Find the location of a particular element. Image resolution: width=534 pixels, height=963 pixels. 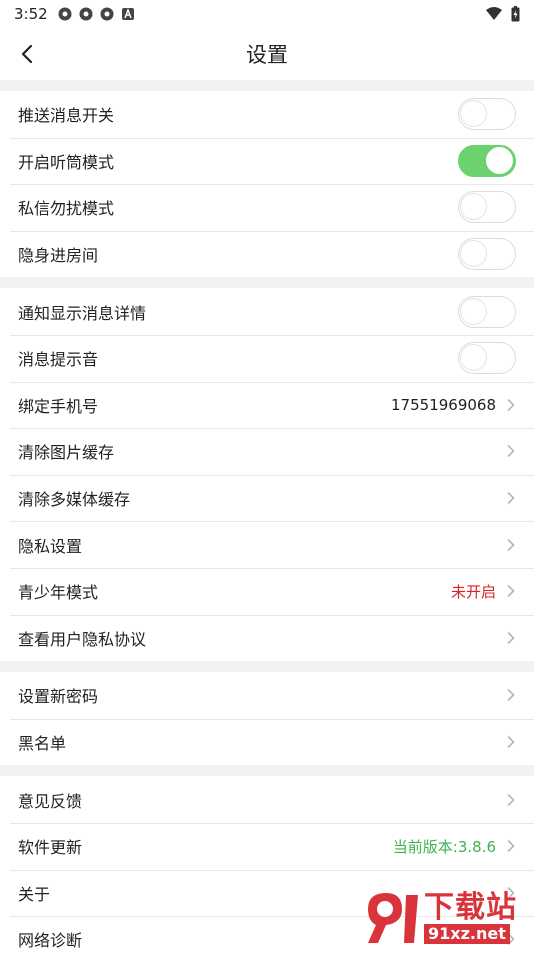

link-setting-row: 绑定手机号 17551969068 is located at coordinates (267, 405).